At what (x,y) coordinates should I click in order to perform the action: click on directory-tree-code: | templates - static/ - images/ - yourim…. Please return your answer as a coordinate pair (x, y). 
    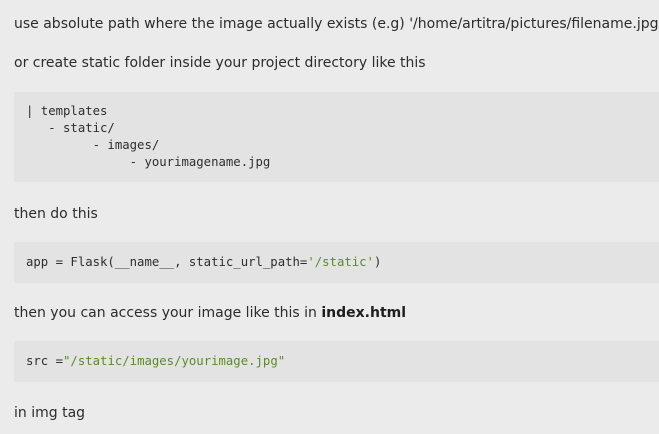
    Looking at the image, I should click on (148, 137).